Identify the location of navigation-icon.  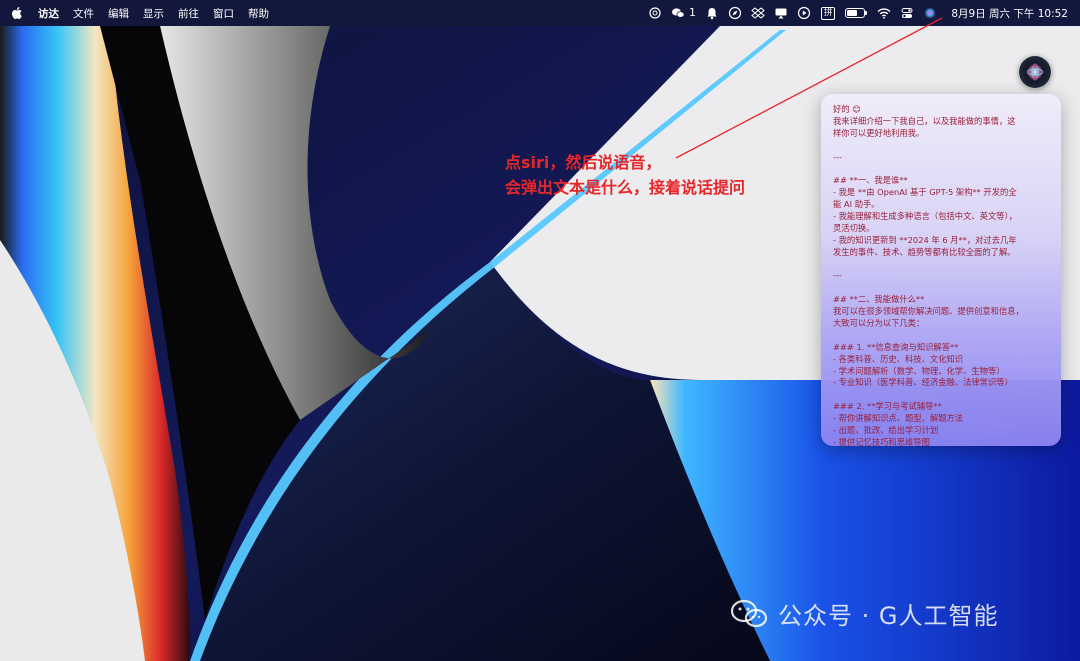
(735, 13).